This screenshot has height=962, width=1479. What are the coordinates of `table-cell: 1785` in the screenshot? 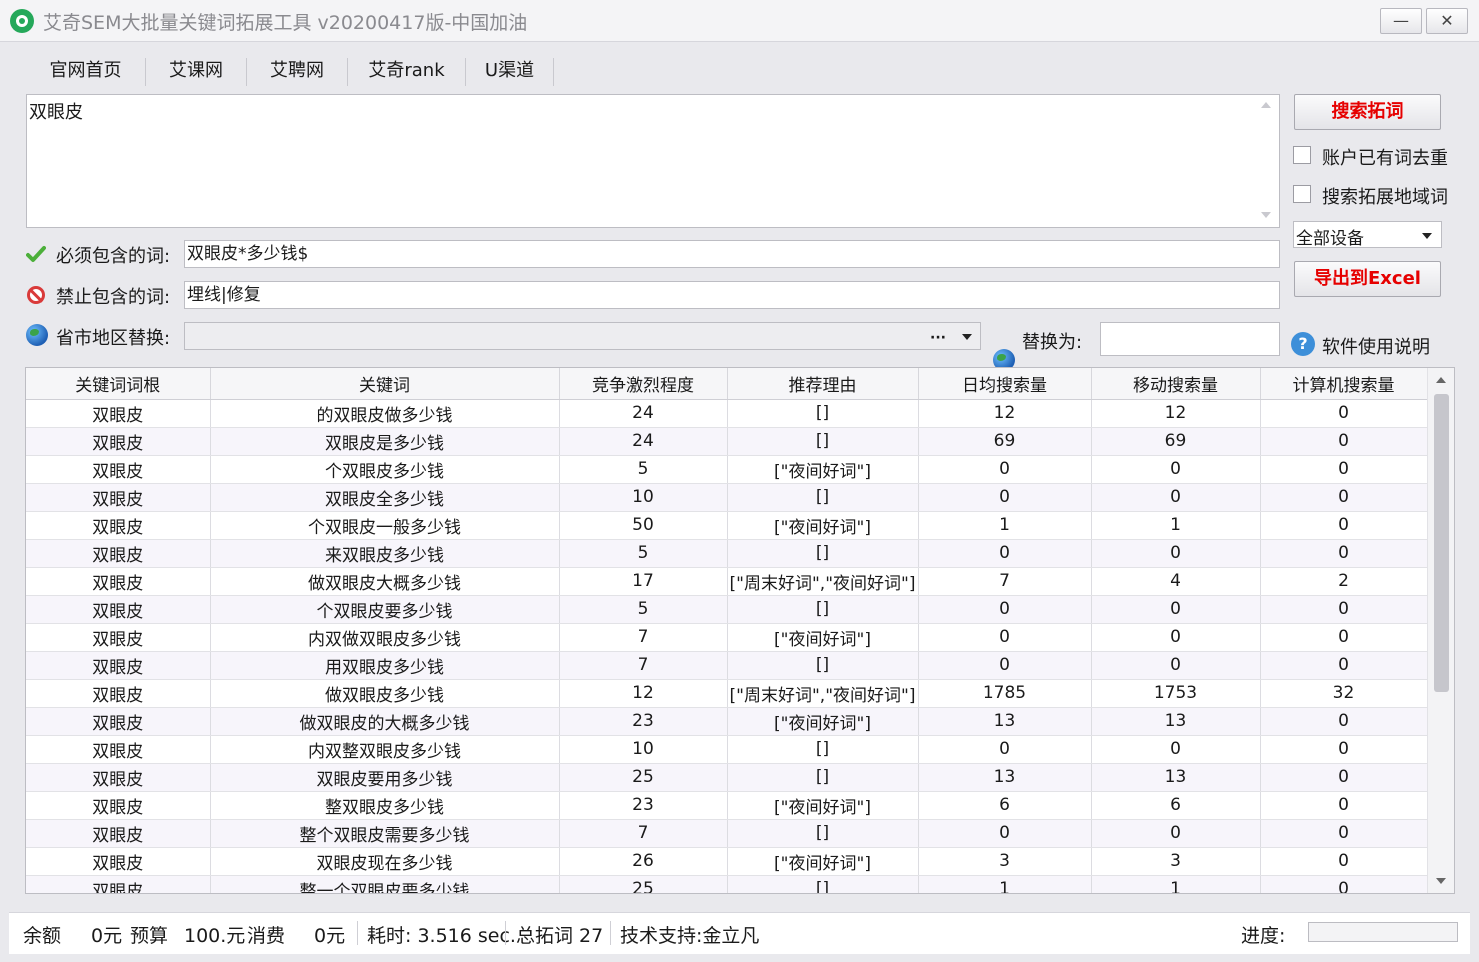 It's located at (1005, 693).